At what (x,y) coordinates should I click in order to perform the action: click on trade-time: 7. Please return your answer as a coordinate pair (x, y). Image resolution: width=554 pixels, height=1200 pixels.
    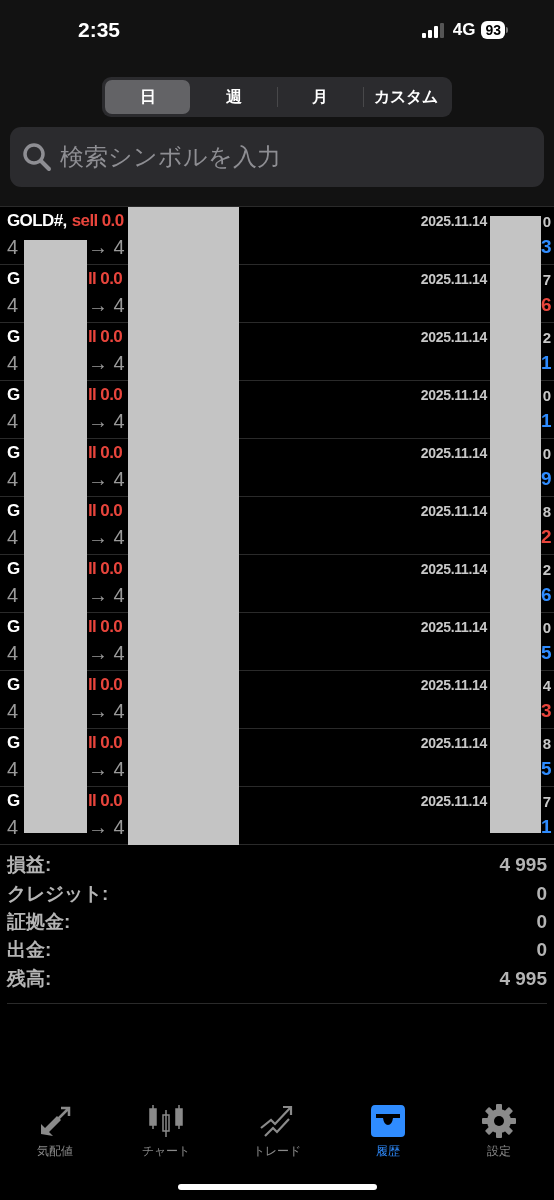
    Looking at the image, I should click on (546, 801).